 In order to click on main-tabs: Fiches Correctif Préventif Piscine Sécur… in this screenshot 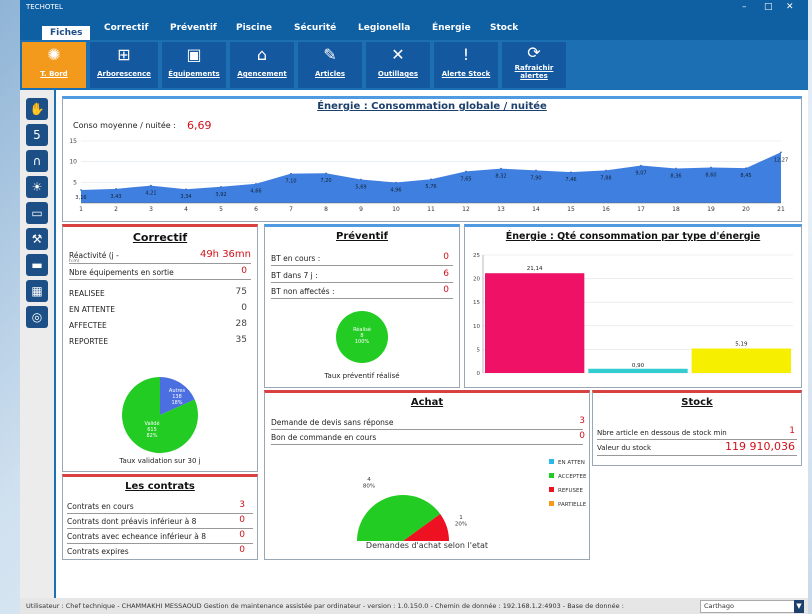, I will do `click(414, 28)`.